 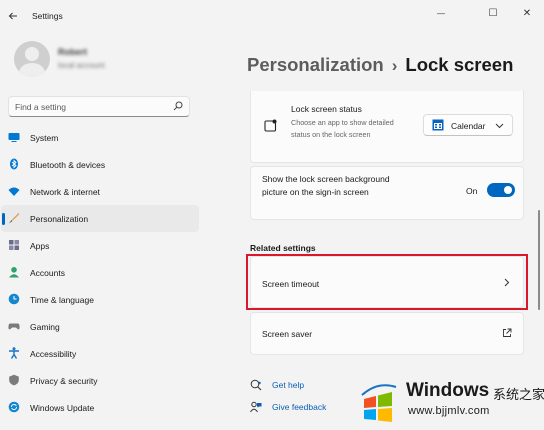 I want to click on user-name: Robert, so click(x=72, y=52).